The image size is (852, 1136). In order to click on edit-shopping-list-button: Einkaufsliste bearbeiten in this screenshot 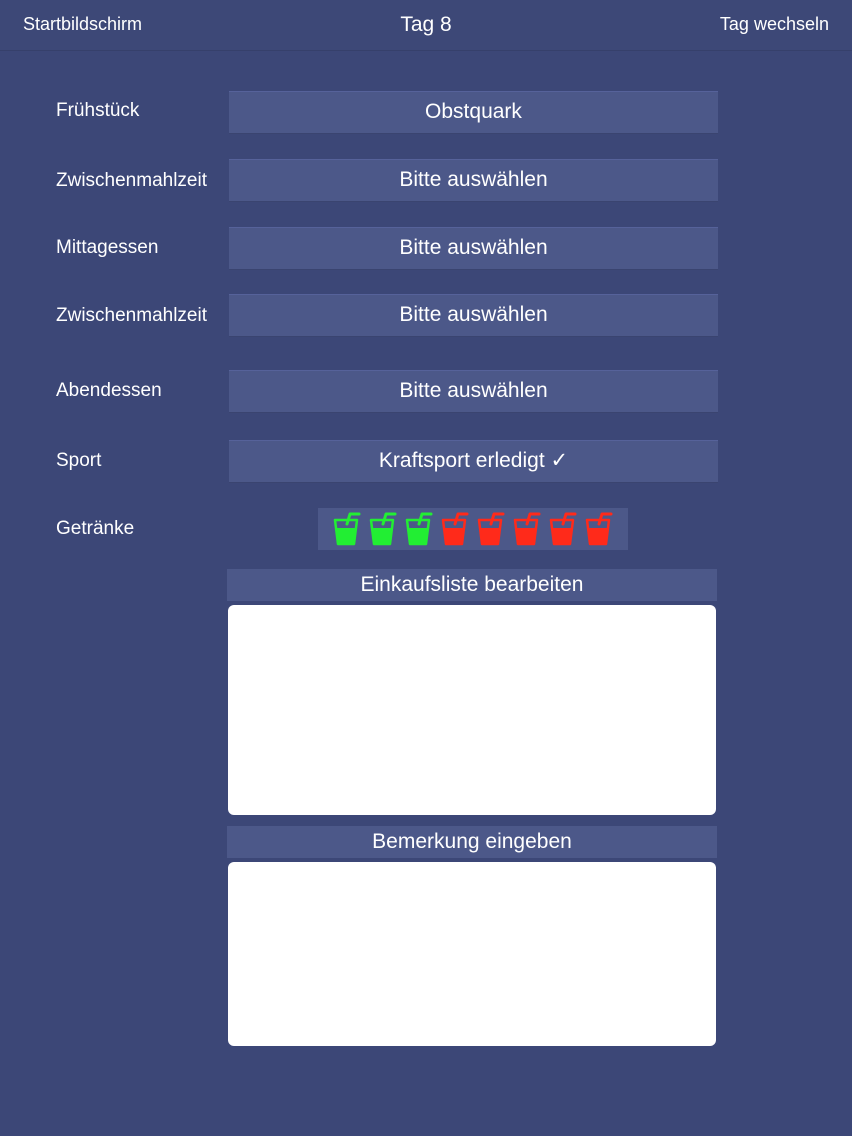, I will do `click(472, 585)`.